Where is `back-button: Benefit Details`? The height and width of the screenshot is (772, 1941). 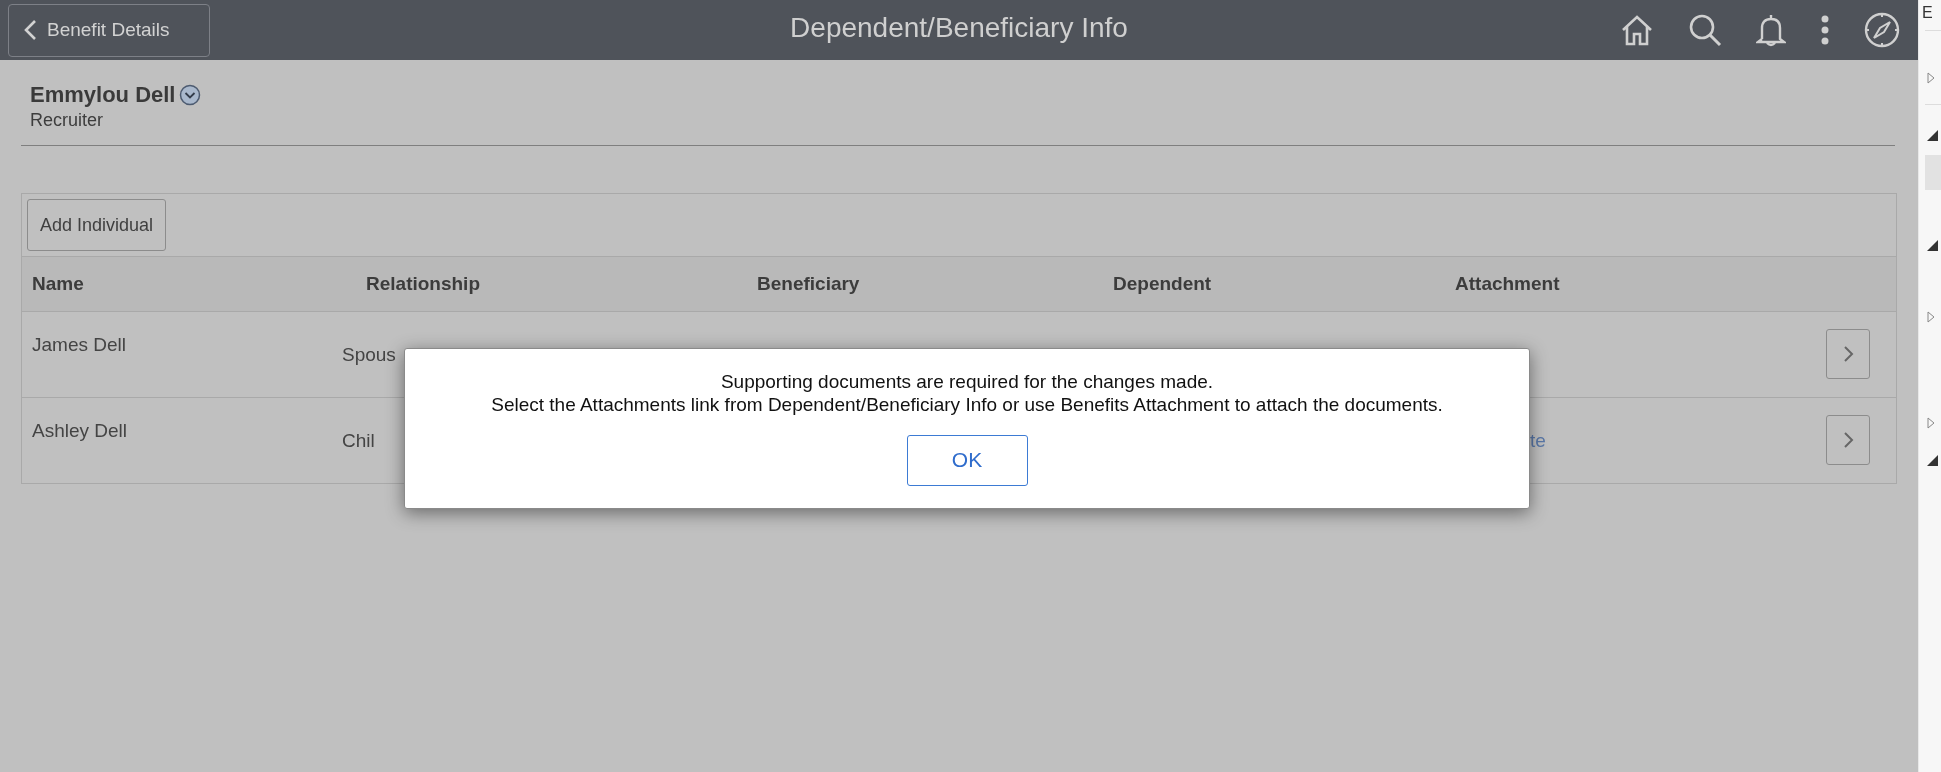 back-button: Benefit Details is located at coordinates (109, 30).